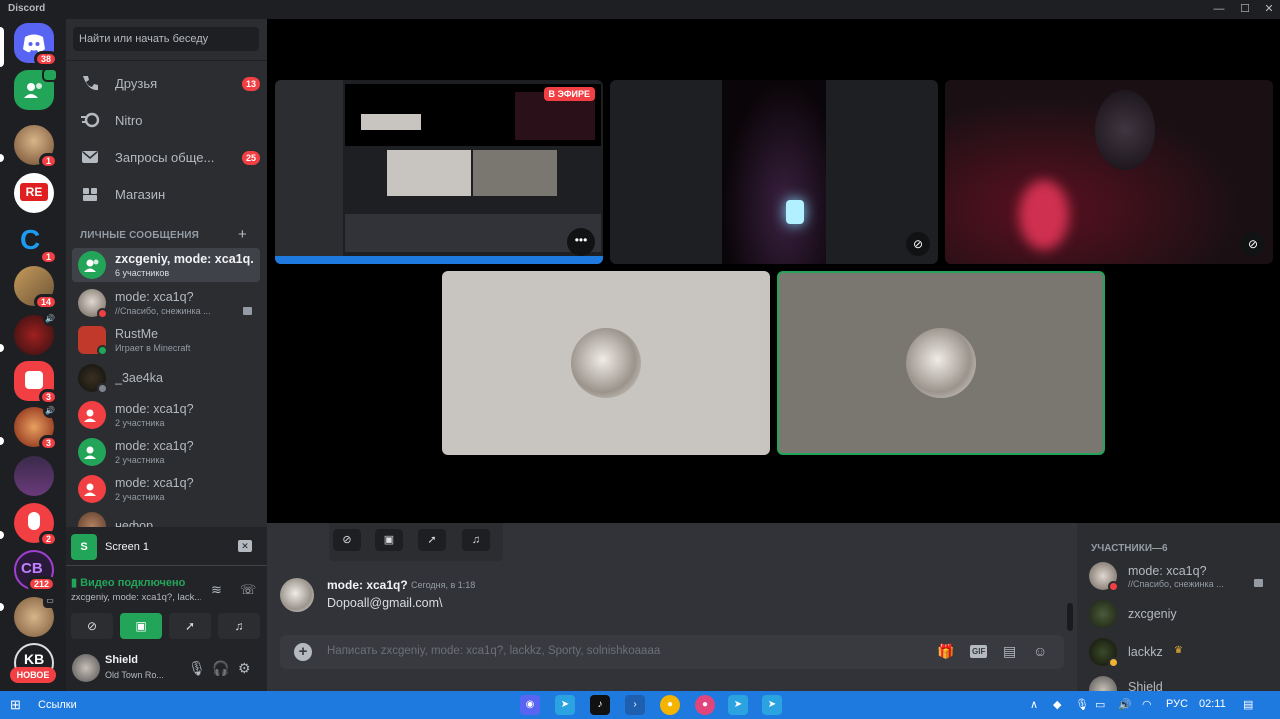  What do you see at coordinates (248, 590) in the screenshot?
I see `disconnect-icon: ☏` at bounding box center [248, 590].